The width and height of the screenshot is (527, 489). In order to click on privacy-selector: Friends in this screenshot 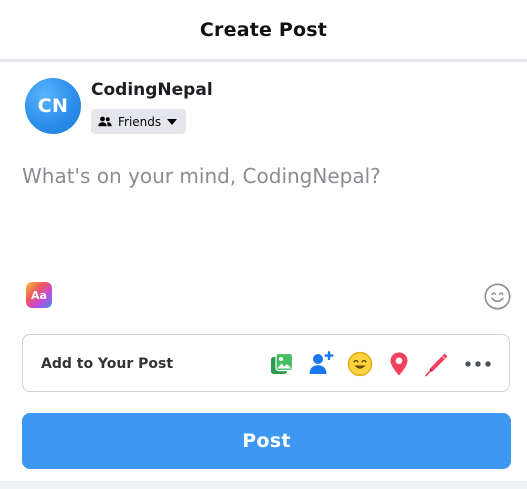, I will do `click(139, 121)`.